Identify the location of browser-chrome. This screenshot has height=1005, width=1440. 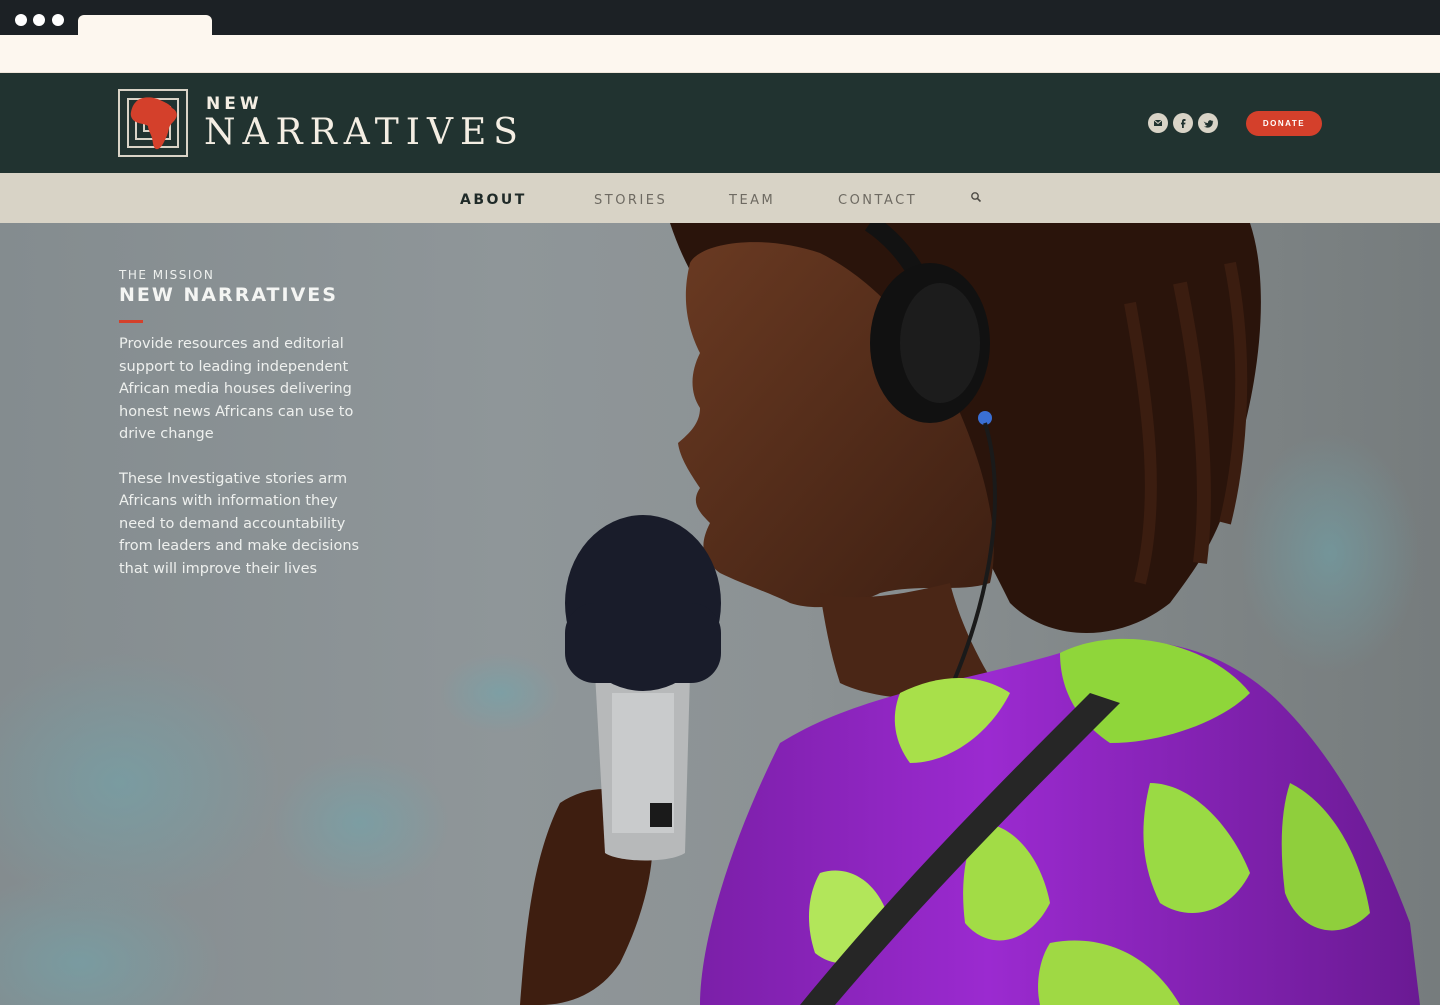
(720, 17).